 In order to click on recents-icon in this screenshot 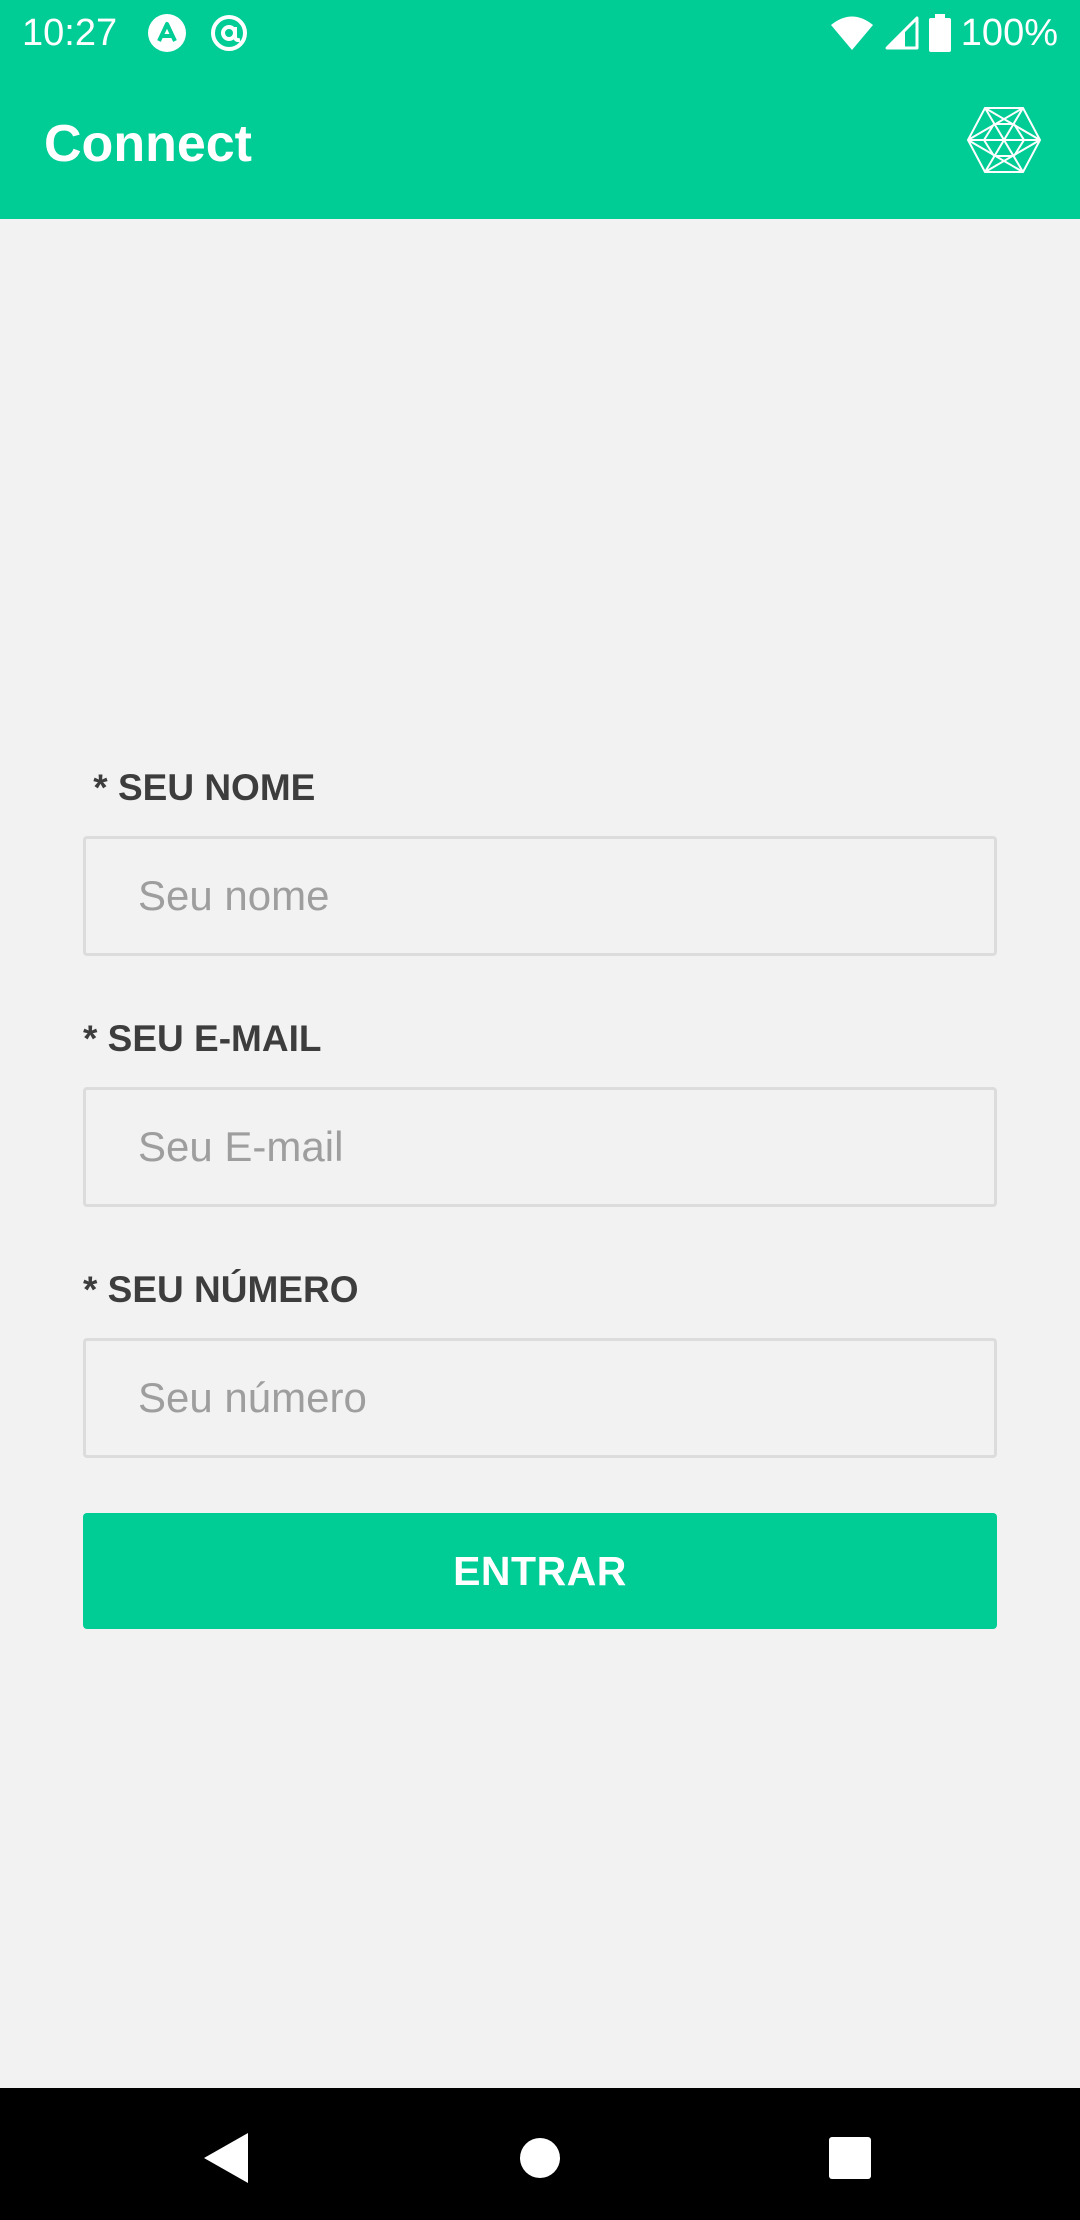, I will do `click(850, 2158)`.